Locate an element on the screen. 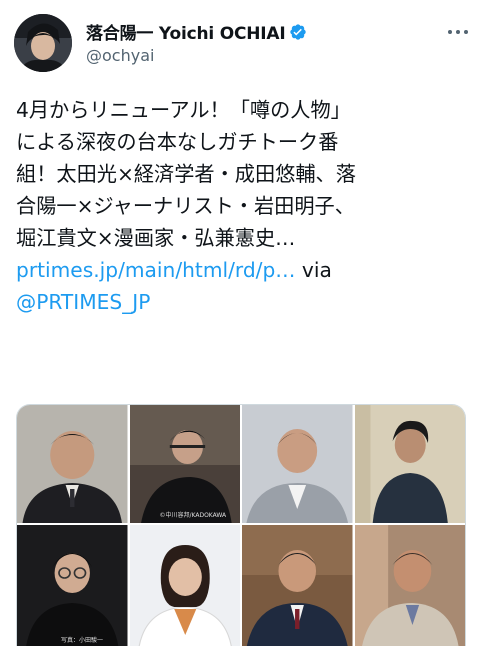  tweet-text-line: 組！太田光×経済学者・成田悠輔、落 is located at coordinates (186, 174).